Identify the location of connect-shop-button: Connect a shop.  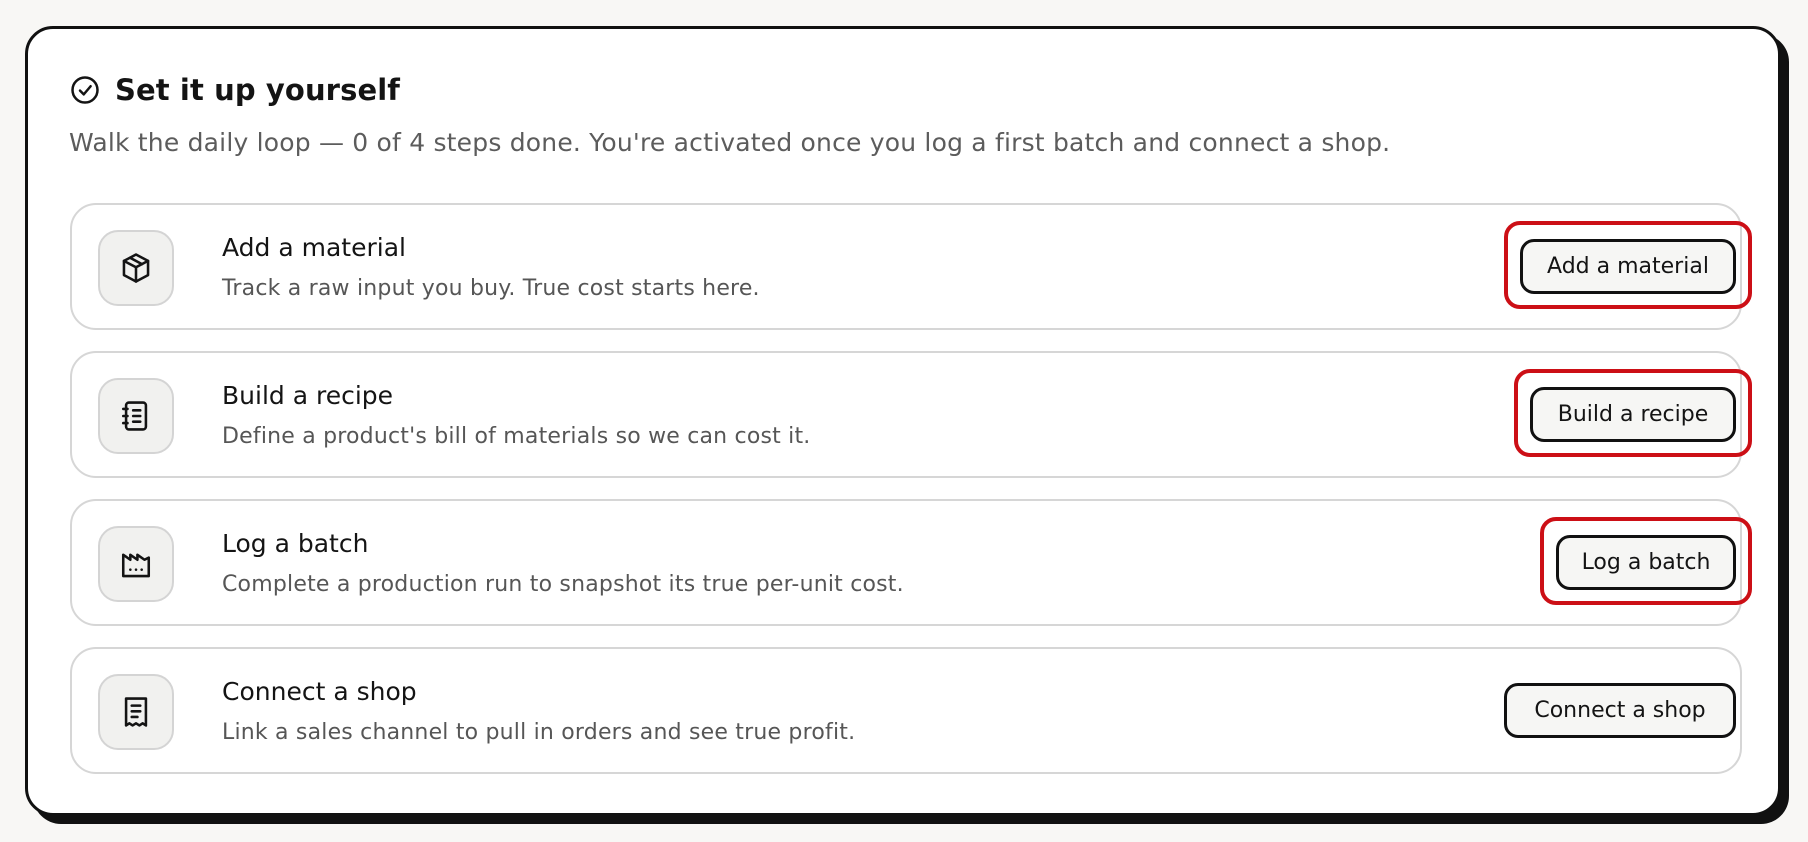
(1620, 710).